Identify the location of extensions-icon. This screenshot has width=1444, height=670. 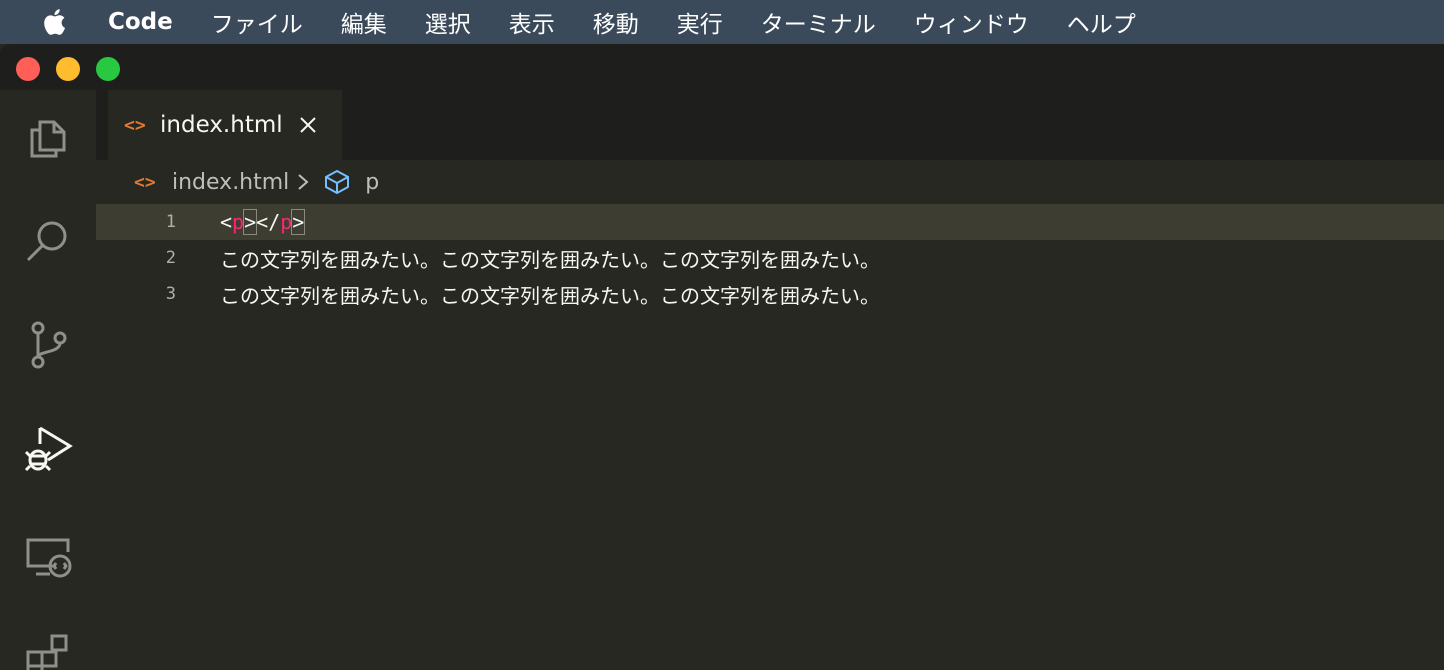
(48, 650).